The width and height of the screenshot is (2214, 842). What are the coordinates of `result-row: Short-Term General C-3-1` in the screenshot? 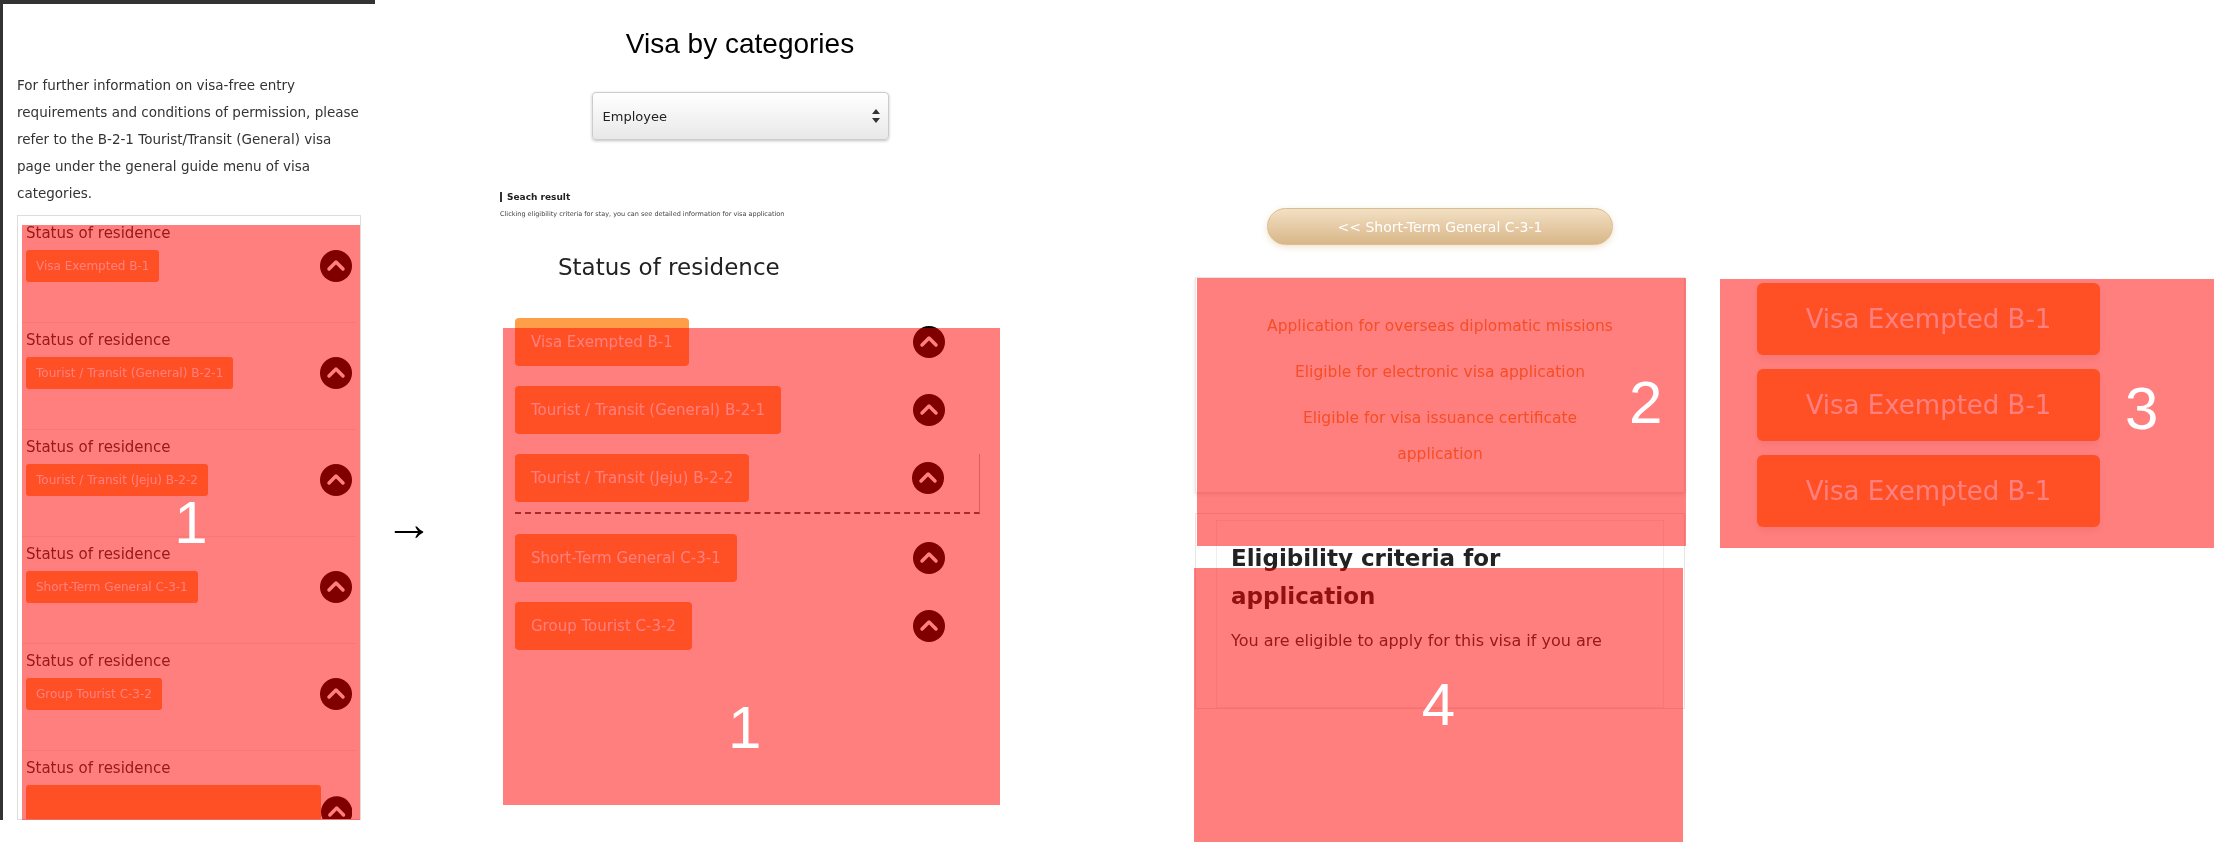 It's located at (747, 558).